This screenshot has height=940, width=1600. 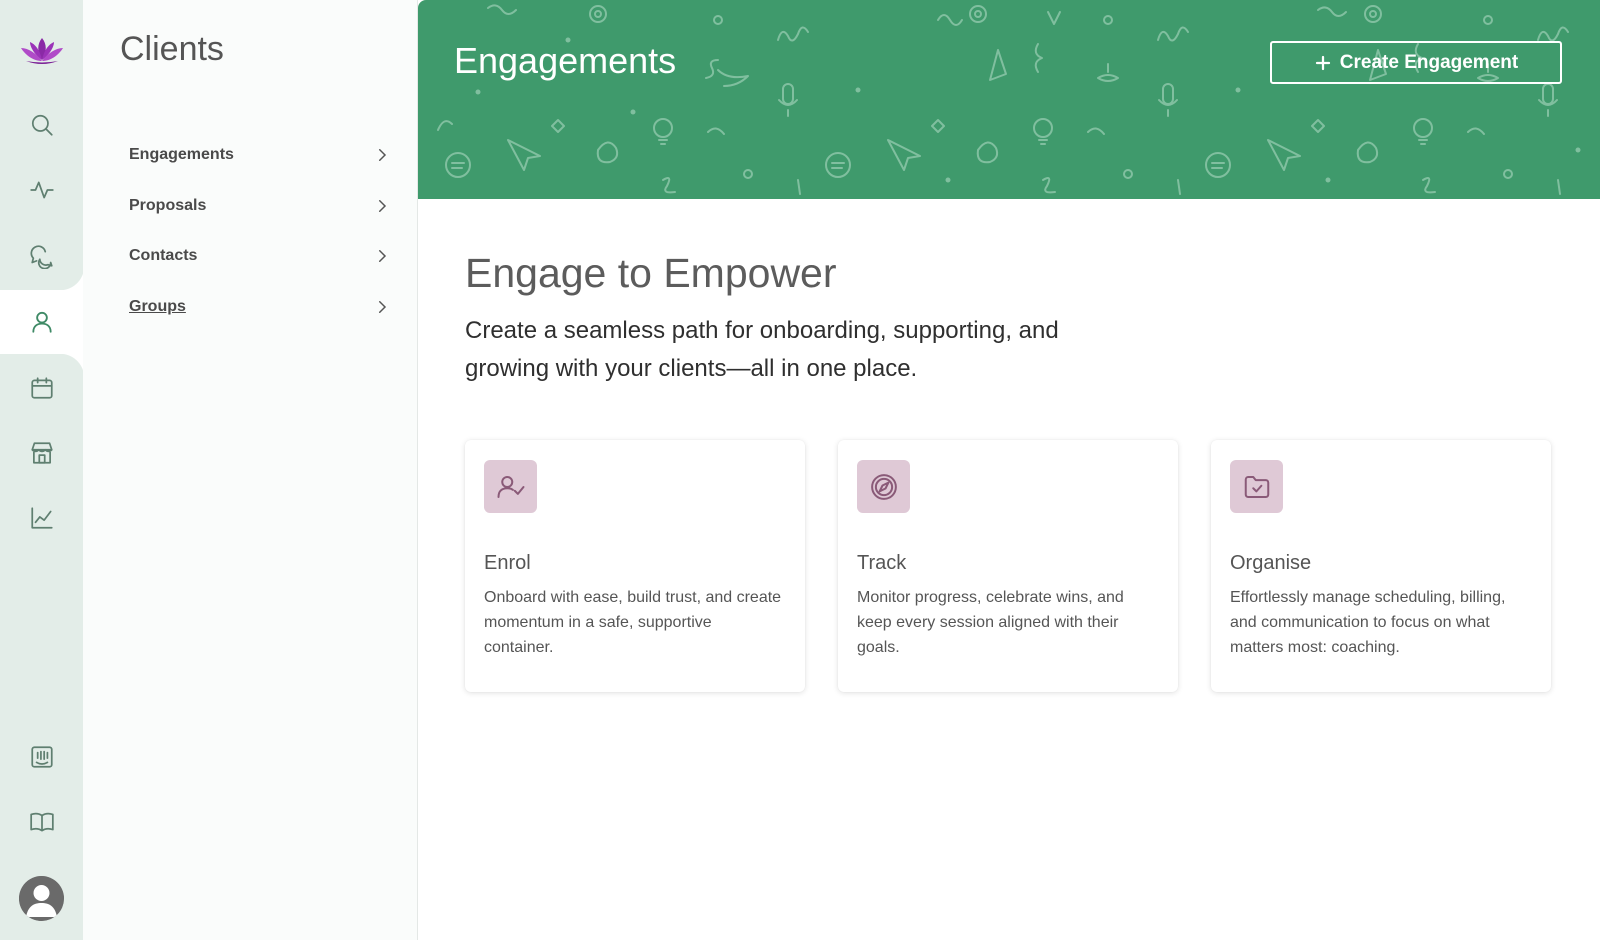 I want to click on create-engagement-button: Create Engagement, so click(x=1416, y=62).